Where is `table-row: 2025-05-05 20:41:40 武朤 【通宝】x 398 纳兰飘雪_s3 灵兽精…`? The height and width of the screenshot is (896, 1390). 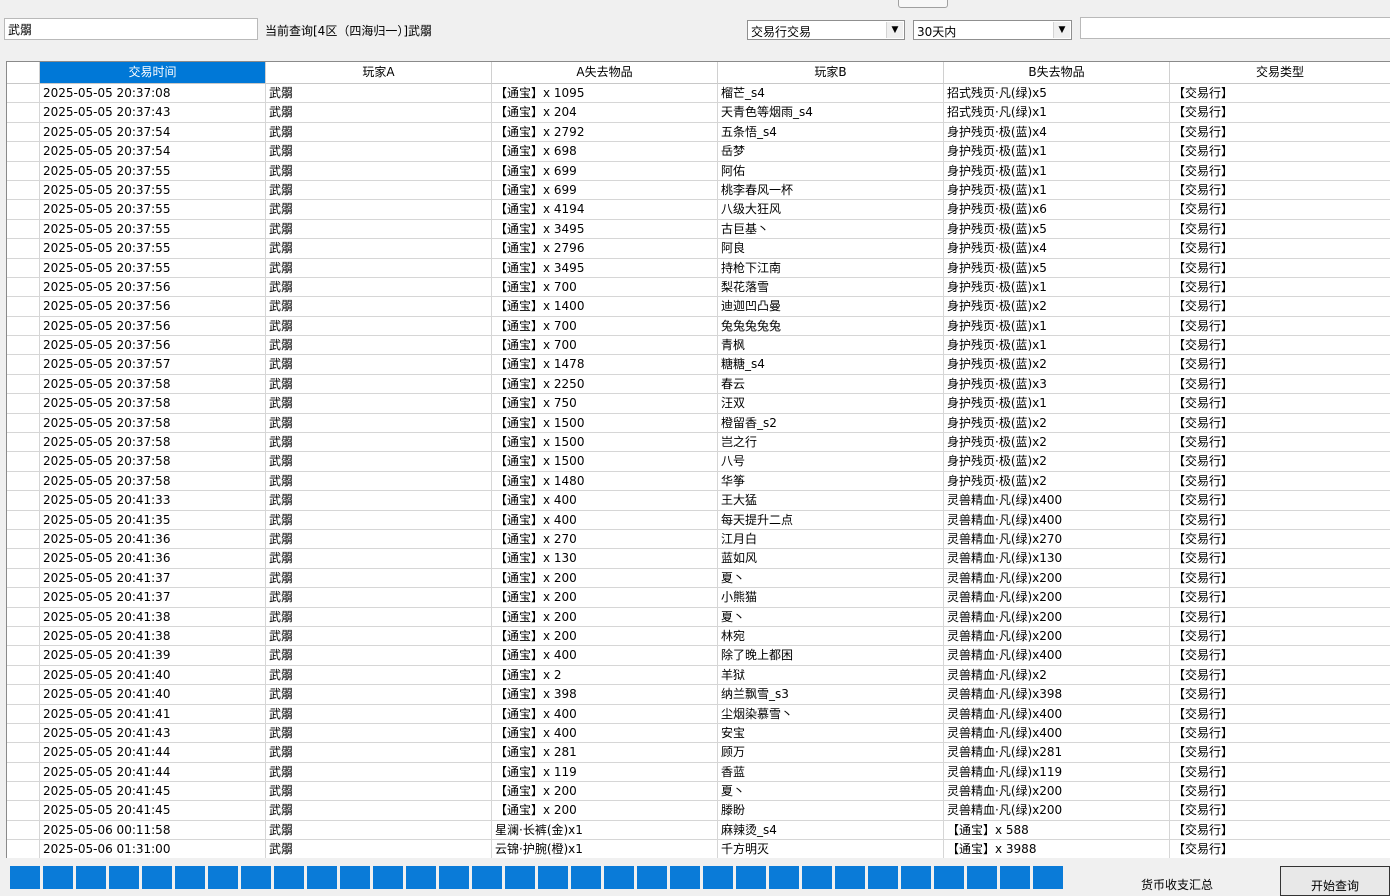
table-row: 2025-05-05 20:41:40 武朤 【通宝】x 398 纳兰飘雪_s3 灵兽精… is located at coordinates (698, 695).